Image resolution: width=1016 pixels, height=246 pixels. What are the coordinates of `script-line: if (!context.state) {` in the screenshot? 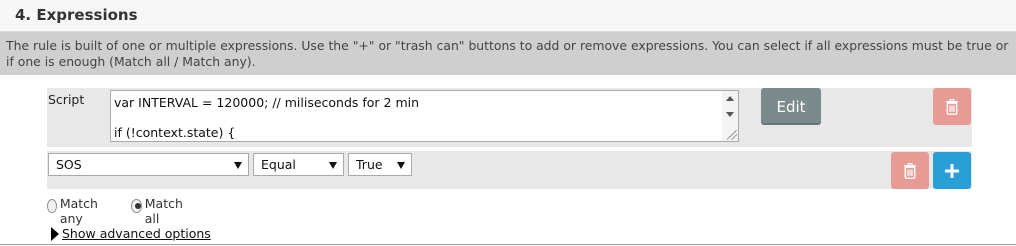 It's located at (175, 132).